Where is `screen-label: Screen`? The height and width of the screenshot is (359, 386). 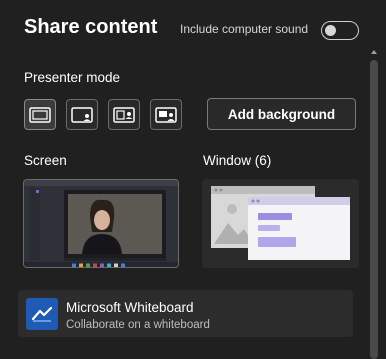
screen-label: Screen is located at coordinates (45, 160).